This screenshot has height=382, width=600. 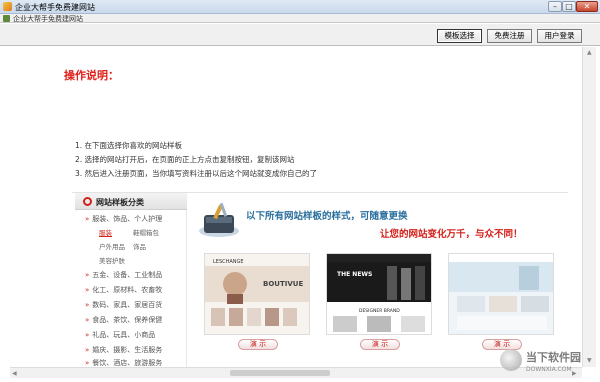 I want to click on sidebar-header: 网站样板分类, so click(x=131, y=201).